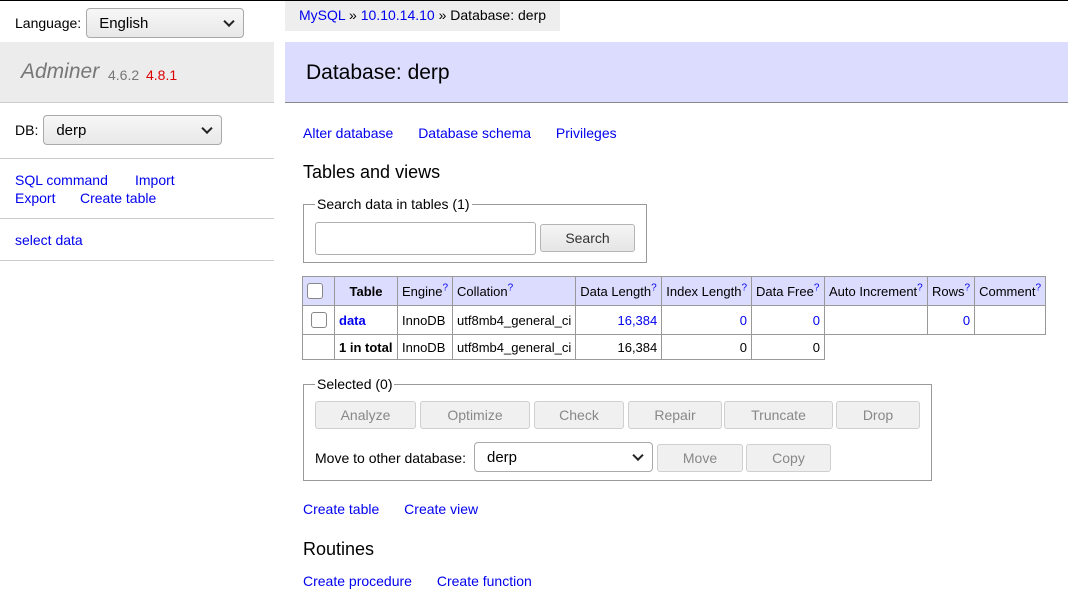  What do you see at coordinates (816, 320) in the screenshot?
I see `data-free-link: 0` at bounding box center [816, 320].